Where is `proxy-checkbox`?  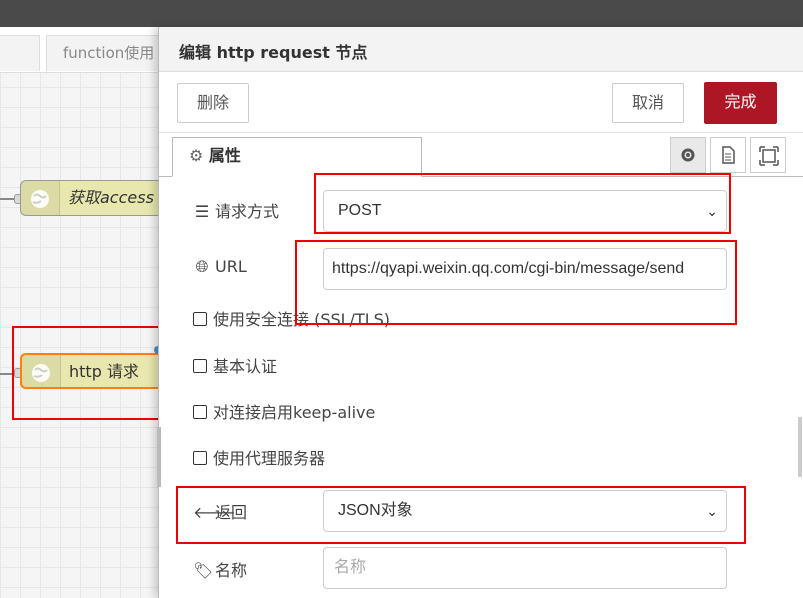 proxy-checkbox is located at coordinates (200, 458).